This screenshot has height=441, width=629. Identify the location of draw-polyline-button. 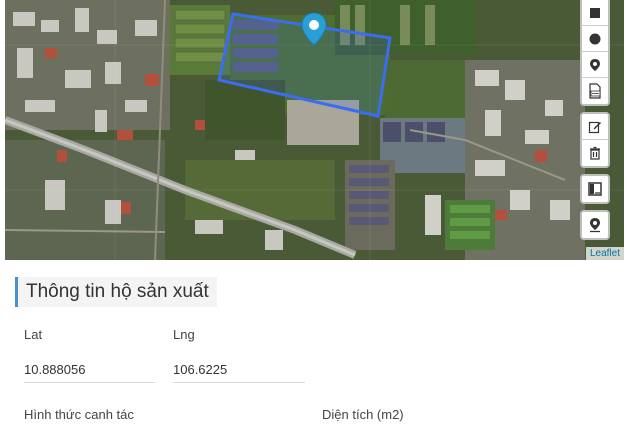
(595, 13).